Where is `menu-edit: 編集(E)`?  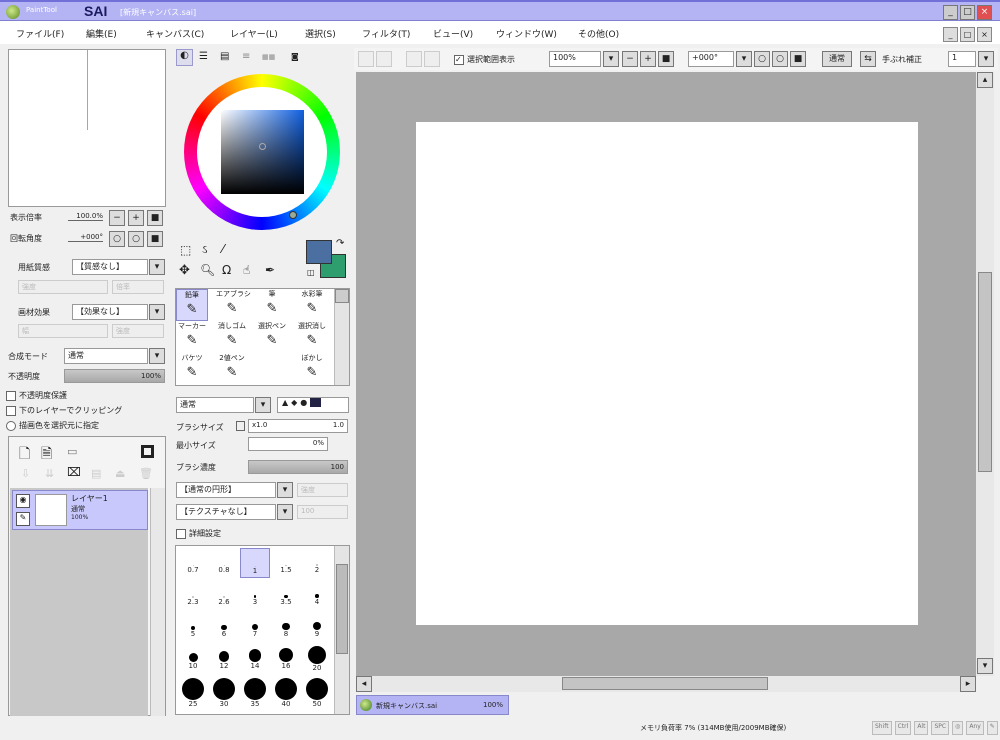 menu-edit: 編集(E) is located at coordinates (101, 33).